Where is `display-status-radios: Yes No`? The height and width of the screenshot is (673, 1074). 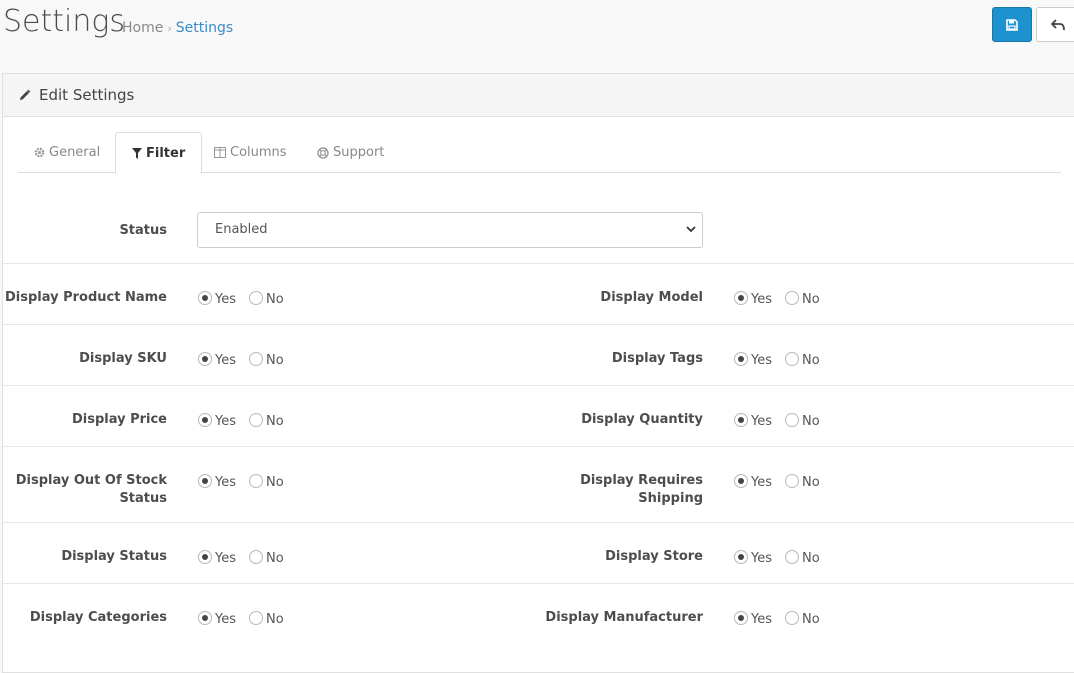
display-status-radios: Yes No is located at coordinates (247, 557).